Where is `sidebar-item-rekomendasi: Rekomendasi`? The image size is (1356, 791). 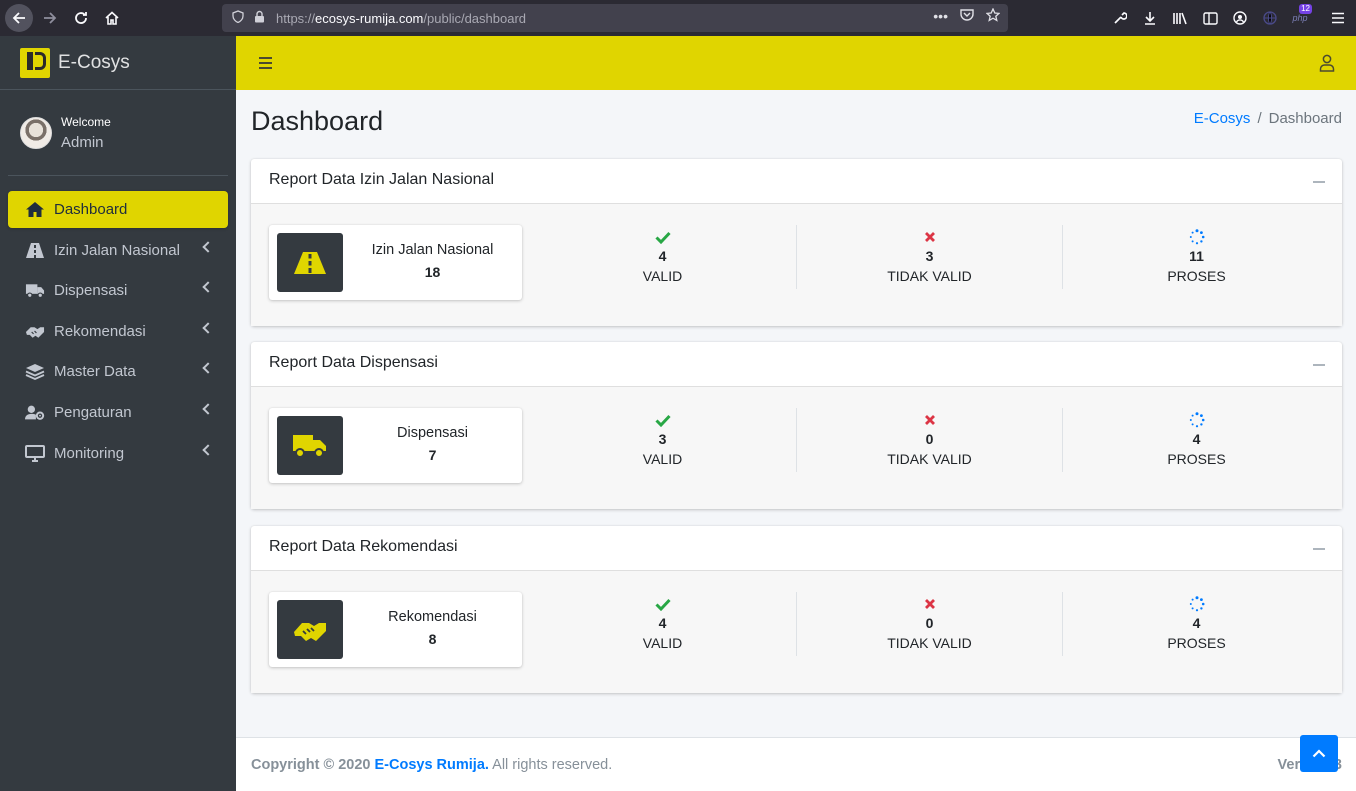
sidebar-item-rekomendasi: Rekomendasi is located at coordinates (118, 331).